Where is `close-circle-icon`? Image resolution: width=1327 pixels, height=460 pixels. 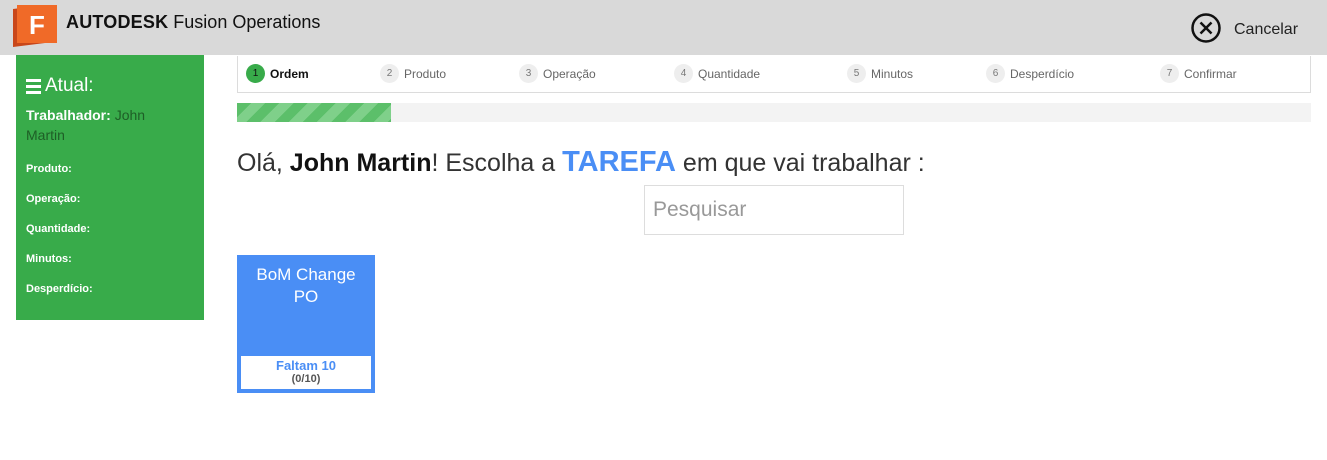
close-circle-icon is located at coordinates (1206, 30).